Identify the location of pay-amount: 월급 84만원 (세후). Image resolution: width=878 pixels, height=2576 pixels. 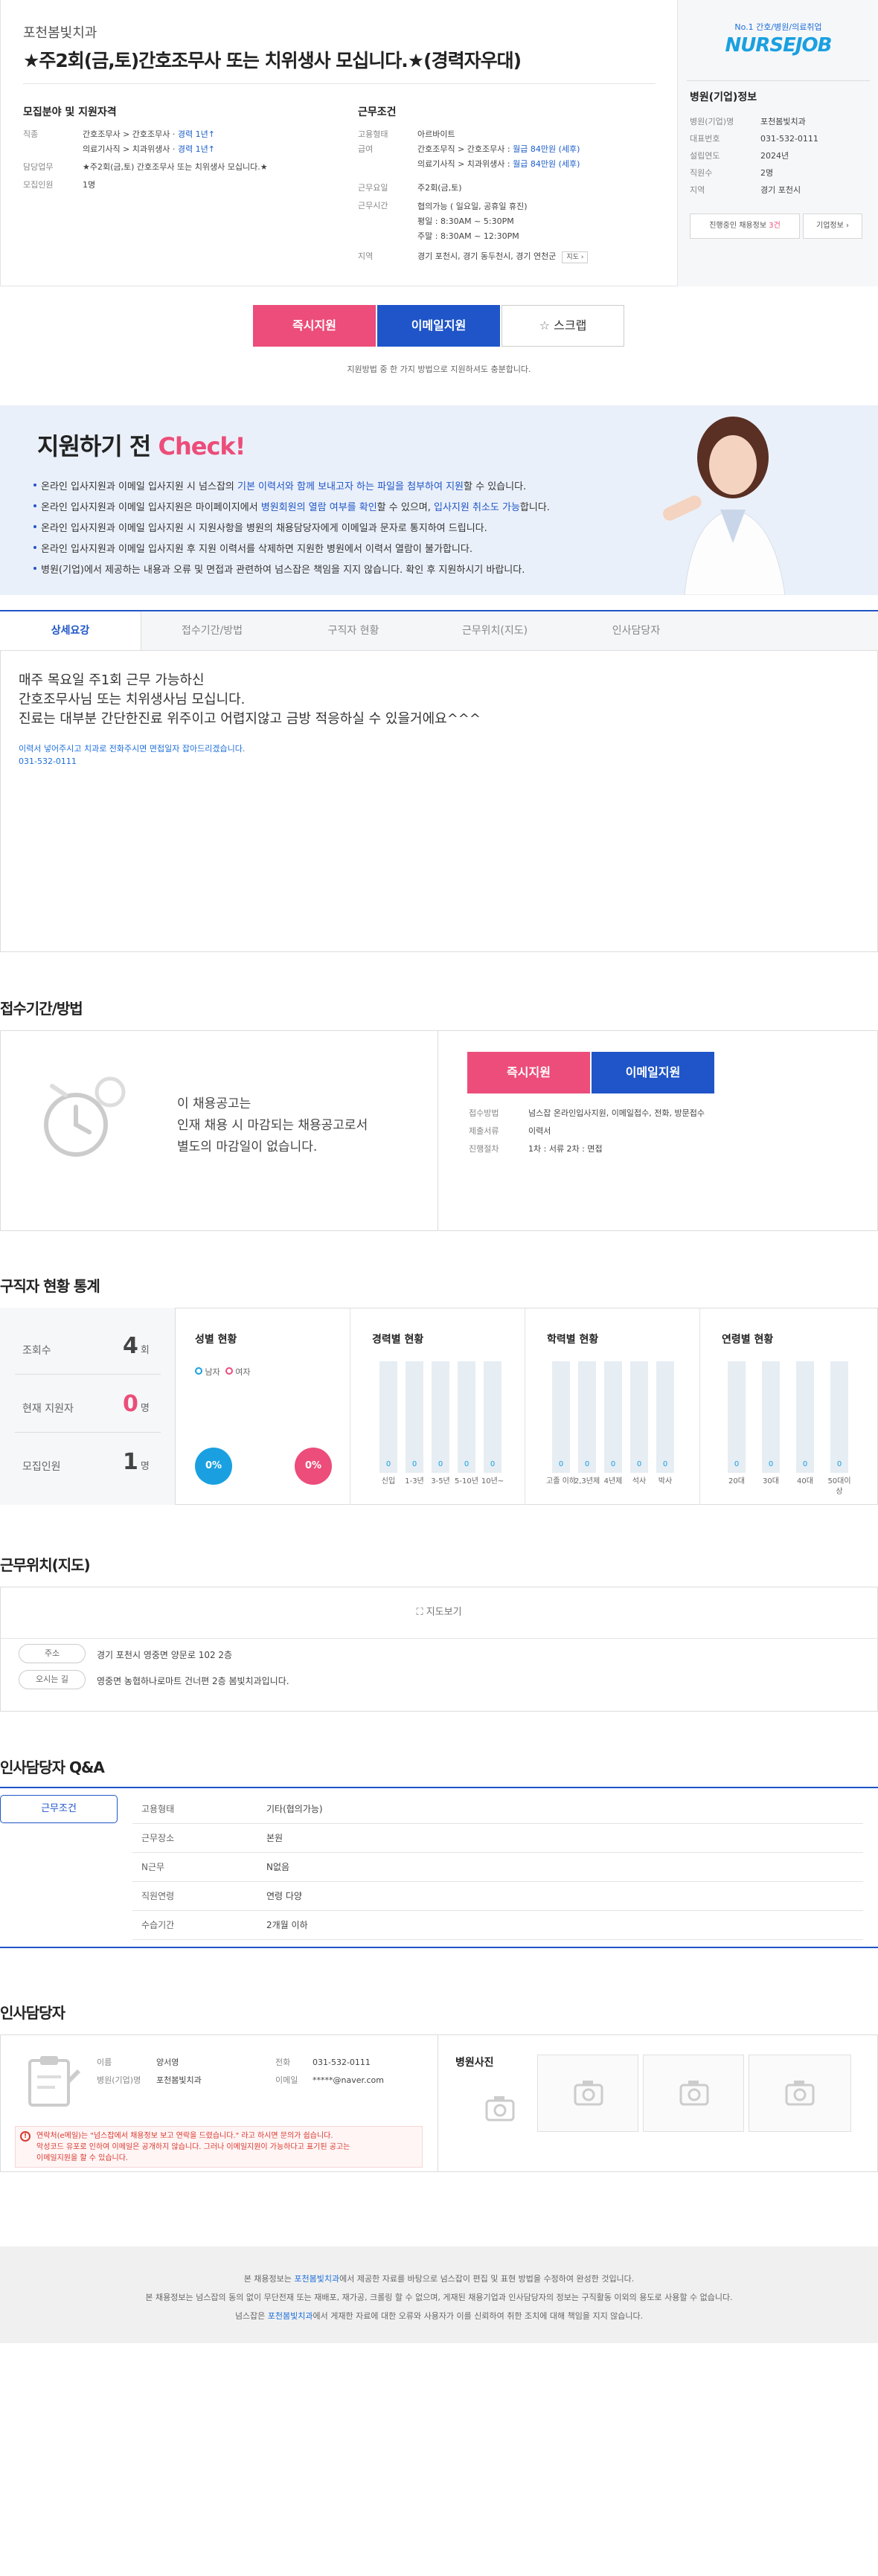
(546, 149).